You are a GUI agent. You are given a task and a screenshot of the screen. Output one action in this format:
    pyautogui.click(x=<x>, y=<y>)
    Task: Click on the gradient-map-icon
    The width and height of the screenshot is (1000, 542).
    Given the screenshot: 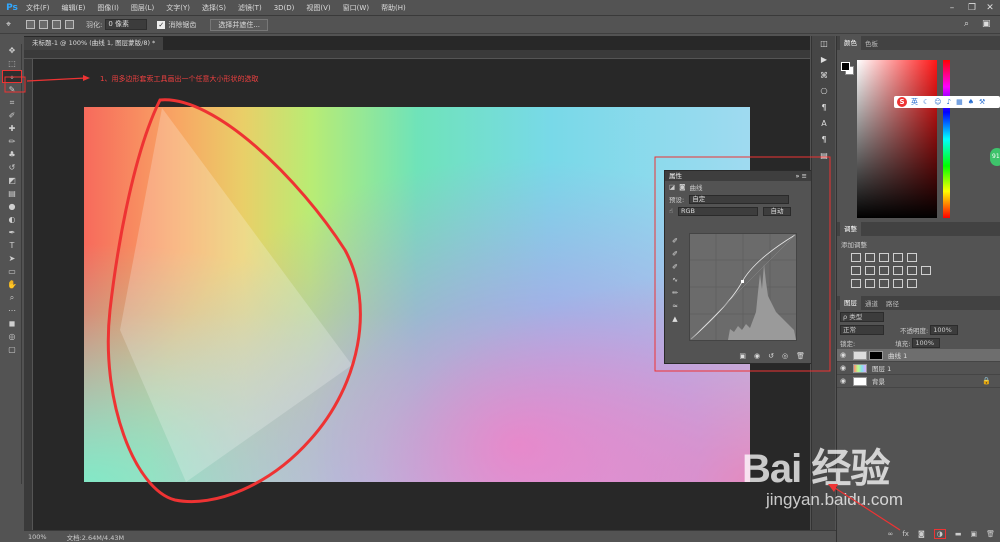 What is the action you would take?
    pyautogui.click(x=898, y=283)
    